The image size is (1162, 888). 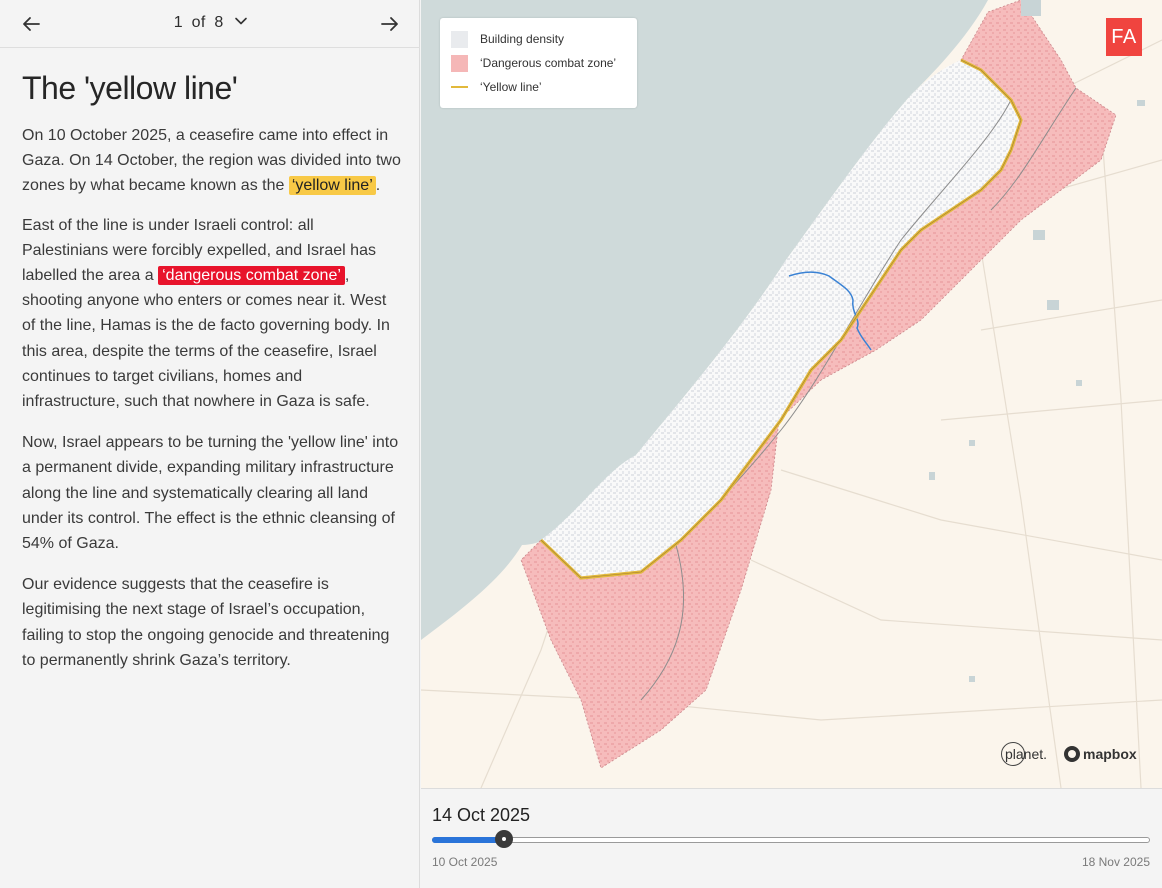 I want to click on mapbox-credit-label: mapbox, so click(x=1110, y=754).